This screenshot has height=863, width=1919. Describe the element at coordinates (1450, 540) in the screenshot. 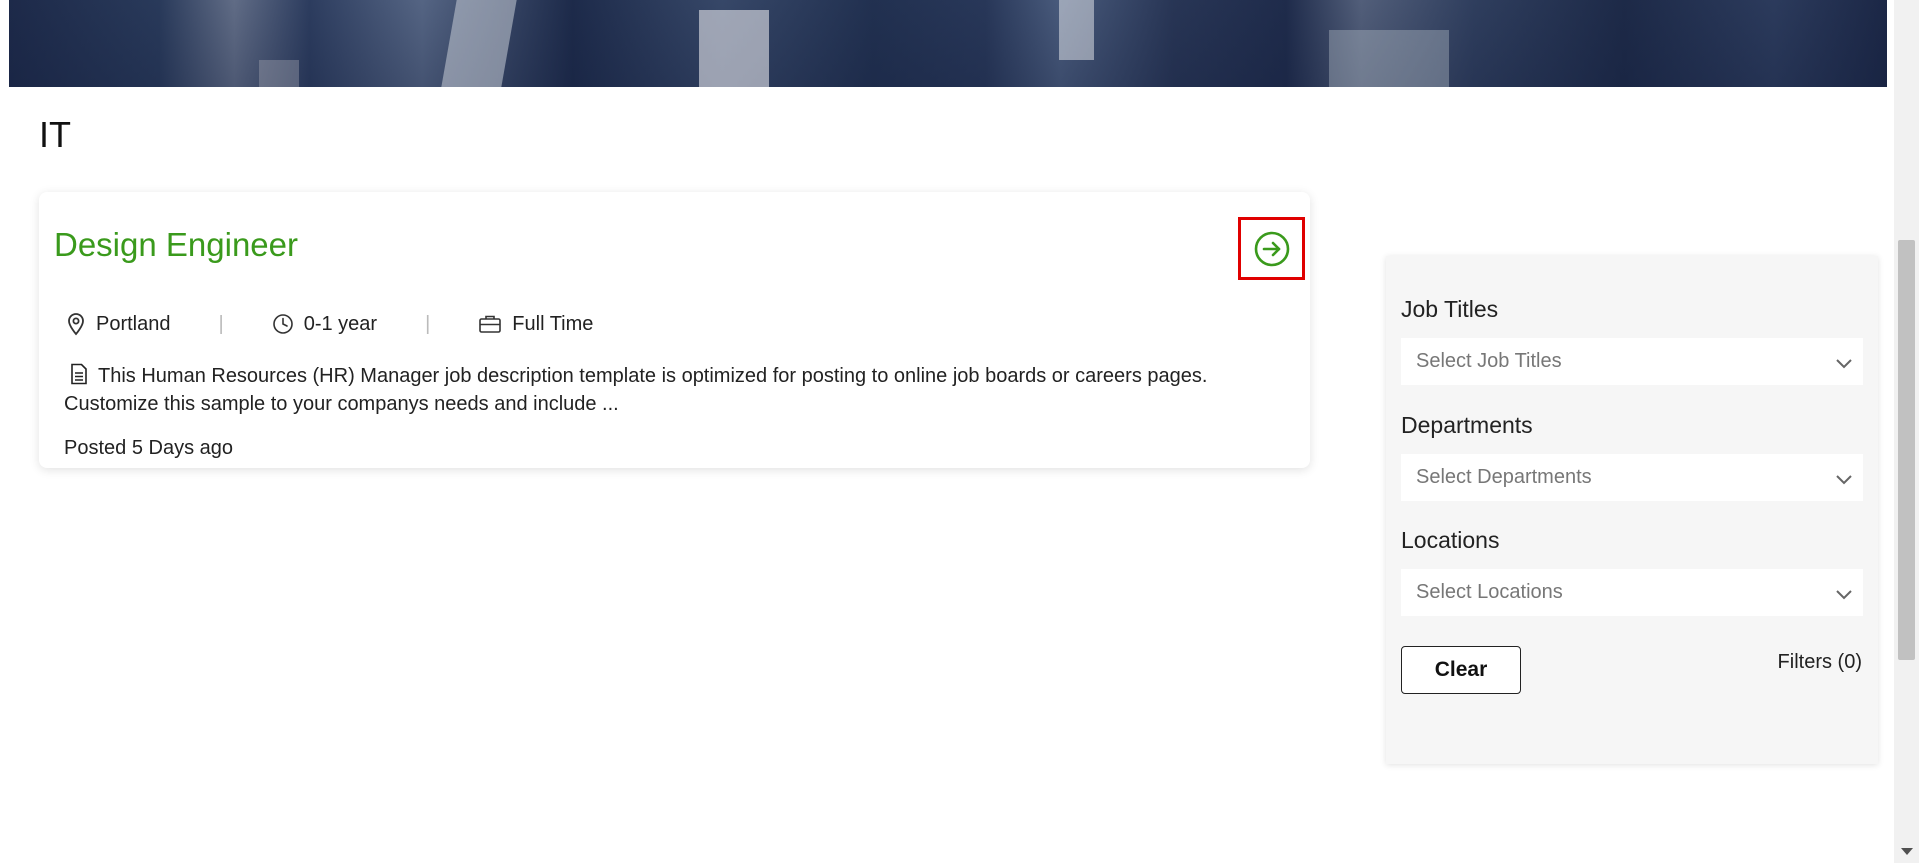

I see `locations-label: Locations` at that location.